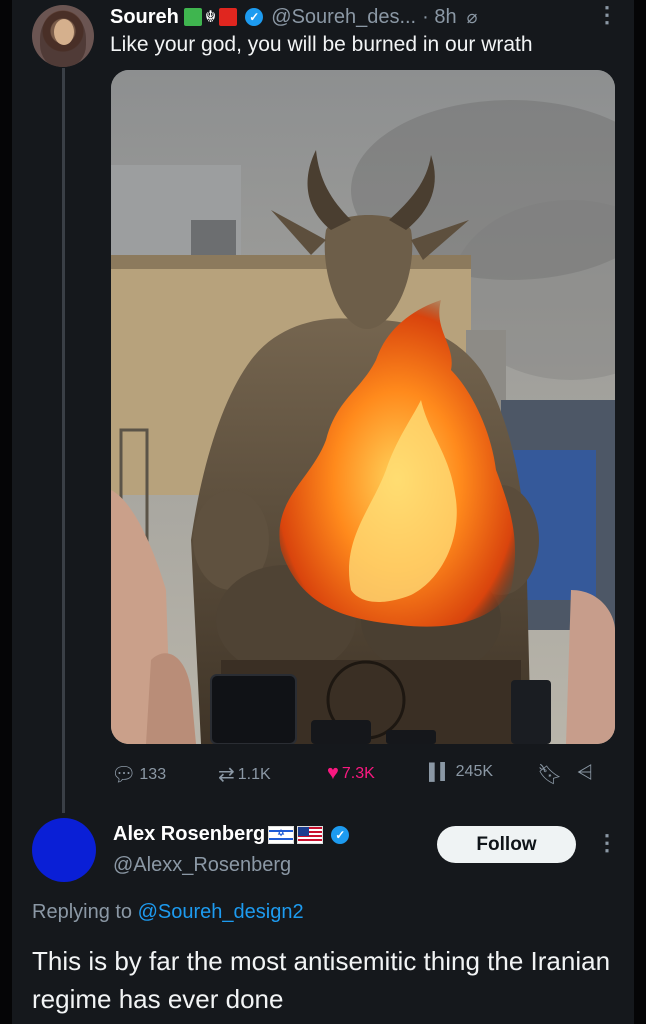  I want to click on share-button: ⩤, so click(586, 773).